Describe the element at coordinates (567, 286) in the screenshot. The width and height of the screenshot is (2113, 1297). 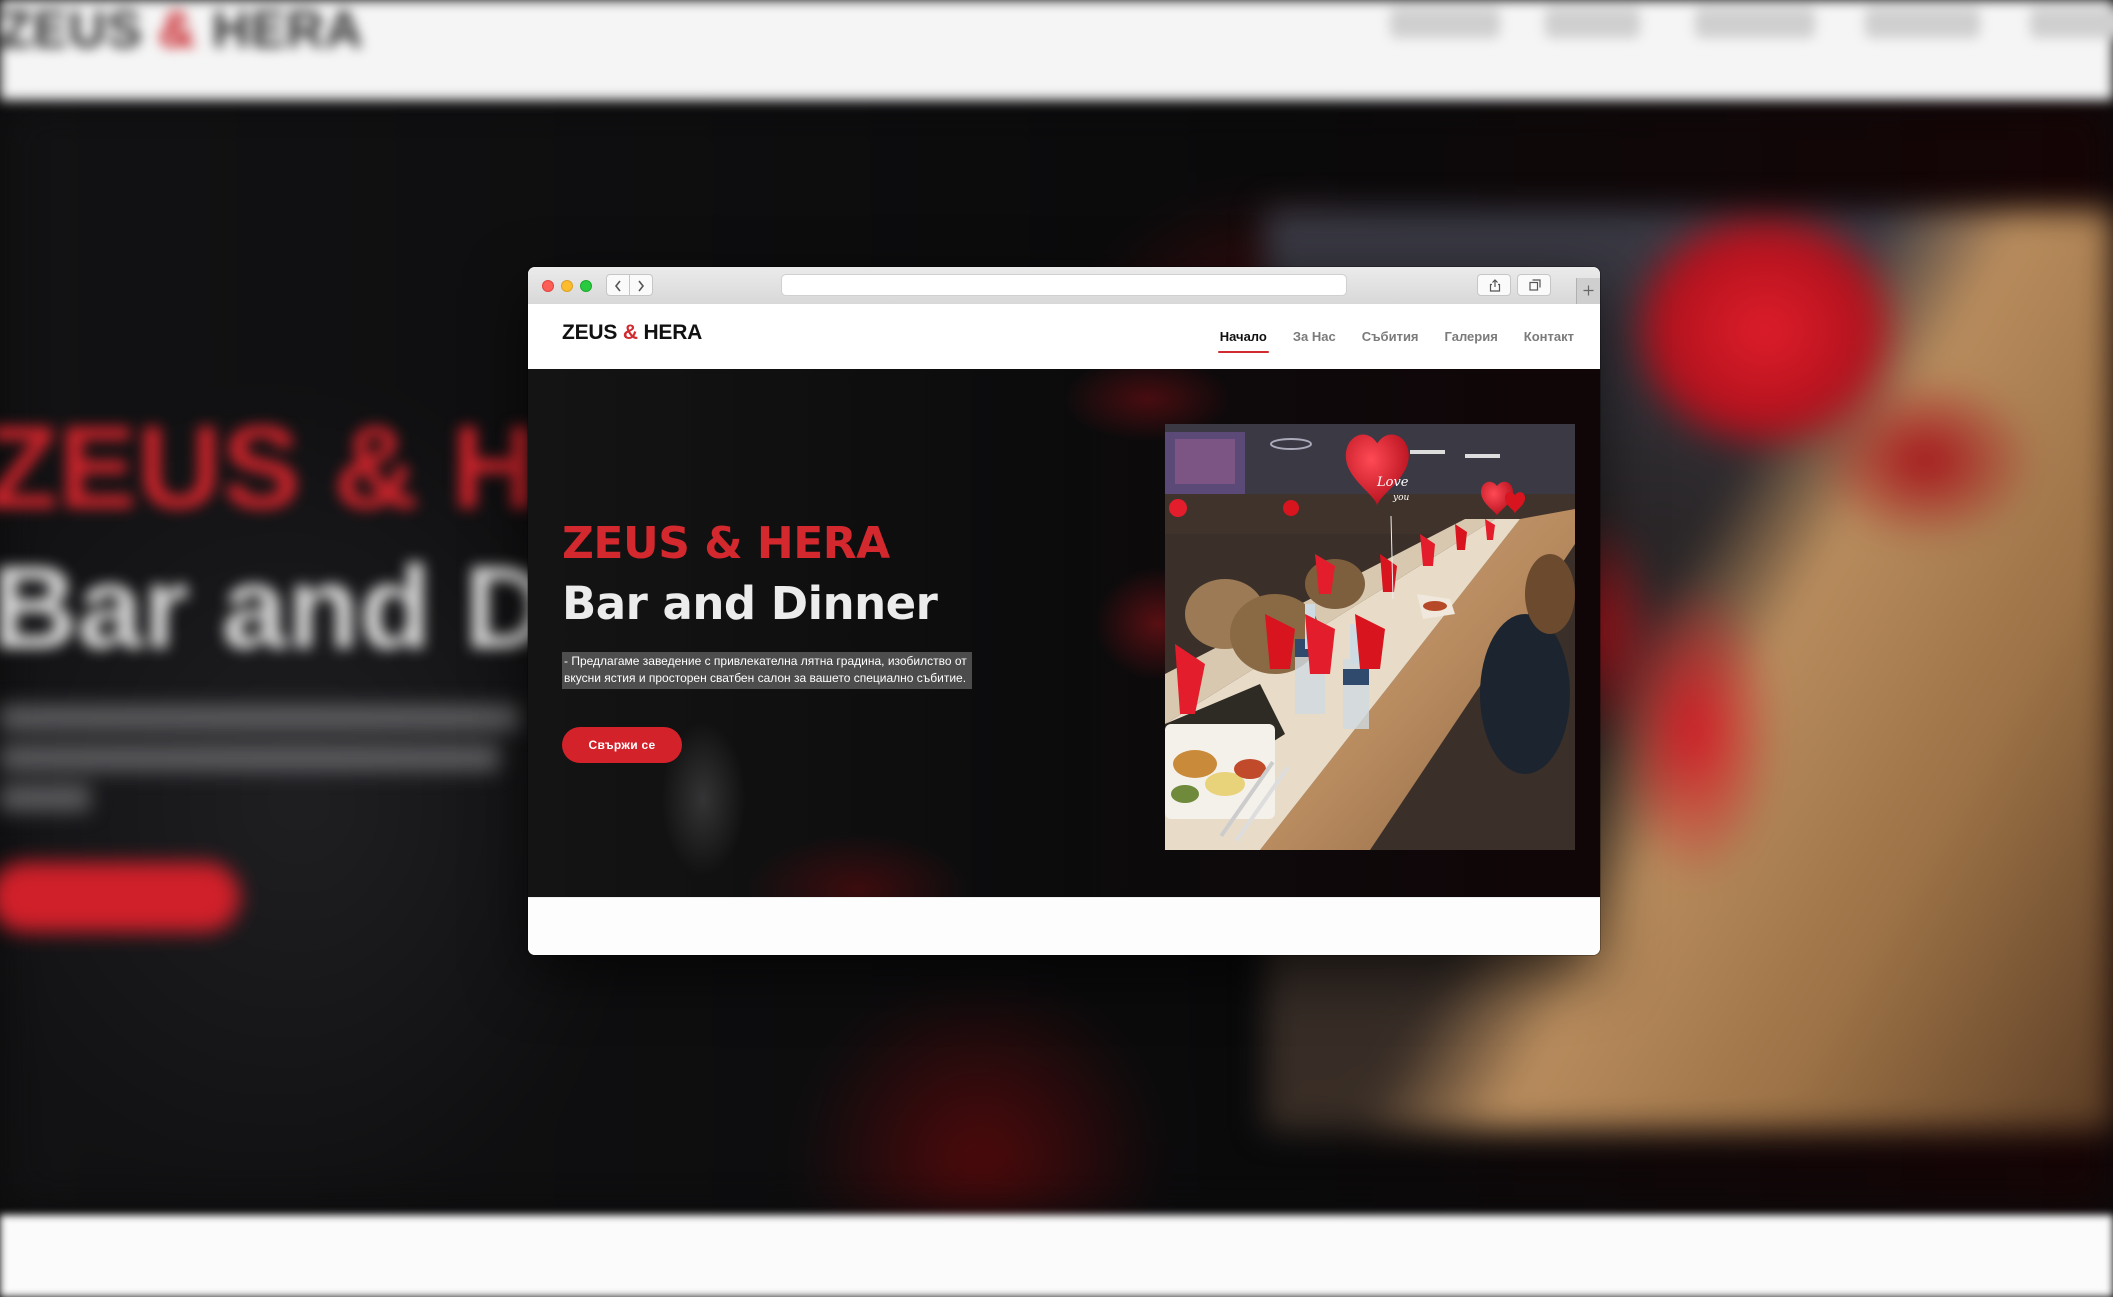
I see `minimize-window-button` at that location.